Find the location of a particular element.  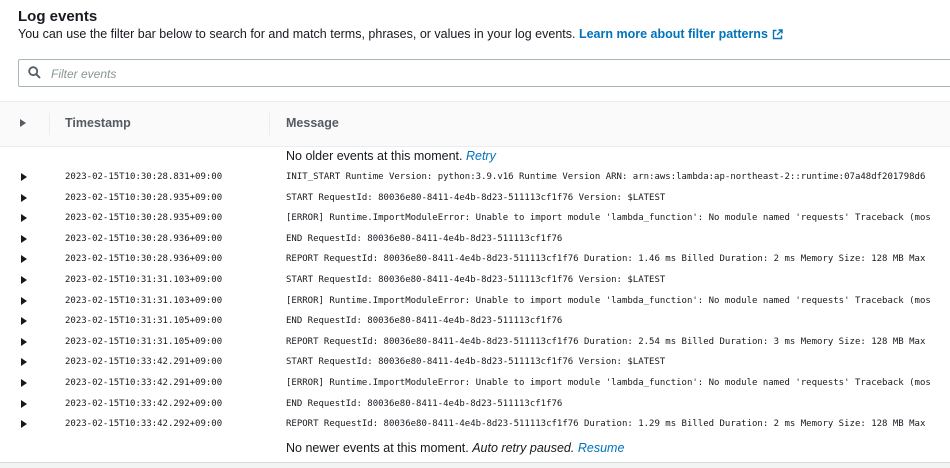

column-message: Message is located at coordinates (312, 123).